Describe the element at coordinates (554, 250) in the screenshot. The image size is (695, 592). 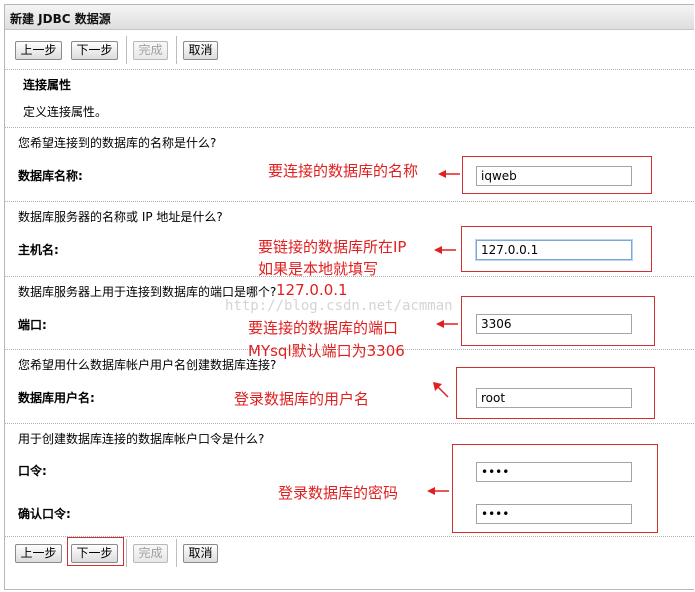
I see `host-input` at that location.